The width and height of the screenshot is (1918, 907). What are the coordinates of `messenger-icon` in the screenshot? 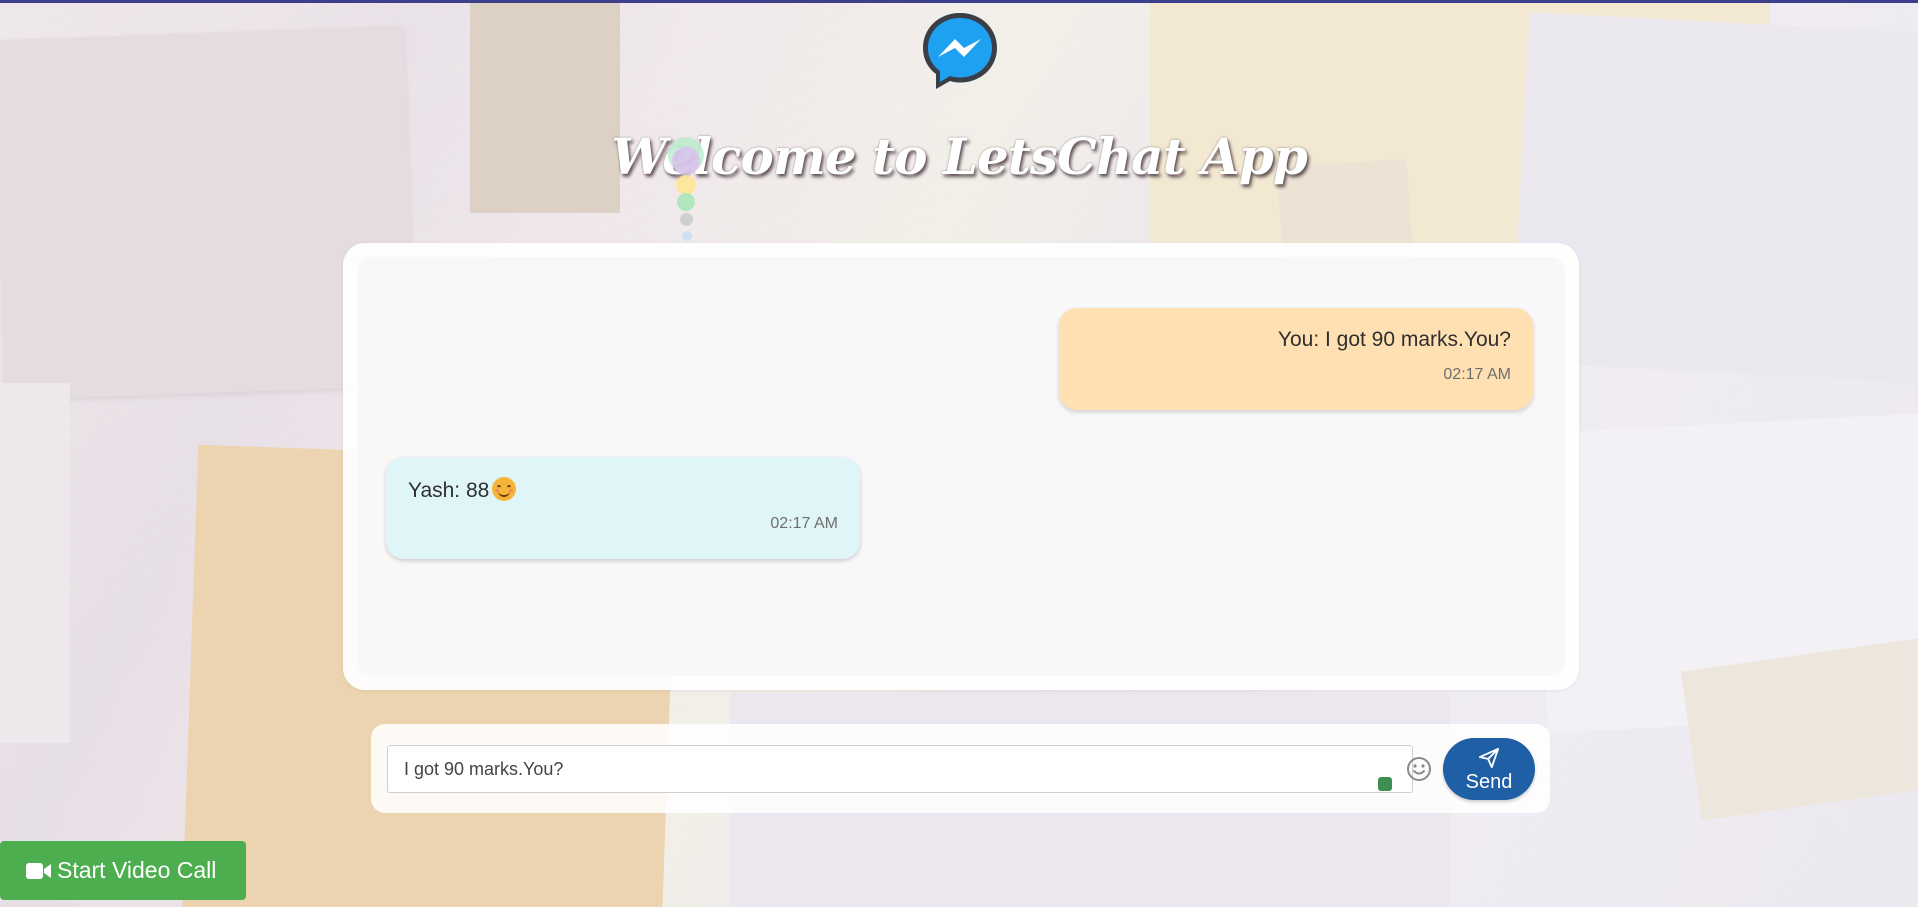 It's located at (960, 51).